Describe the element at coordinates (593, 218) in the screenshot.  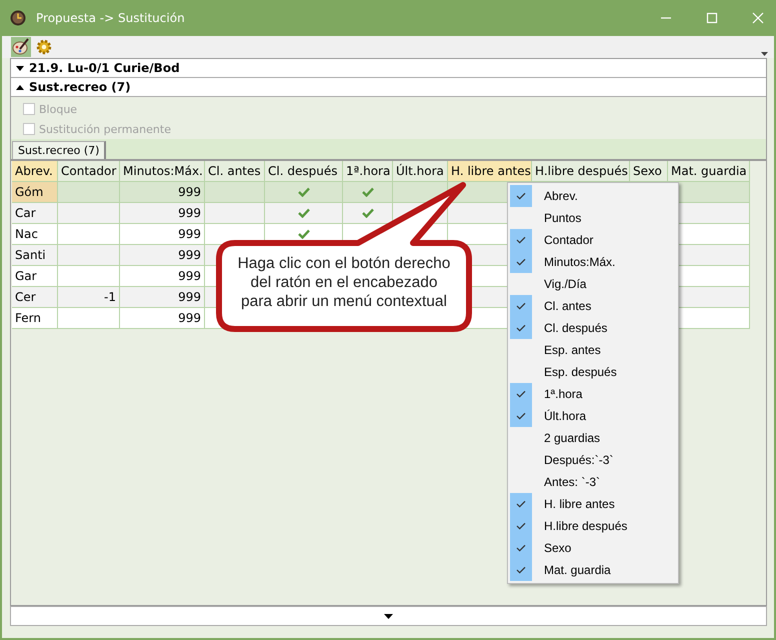
I see `menu-item: Puntos` at that location.